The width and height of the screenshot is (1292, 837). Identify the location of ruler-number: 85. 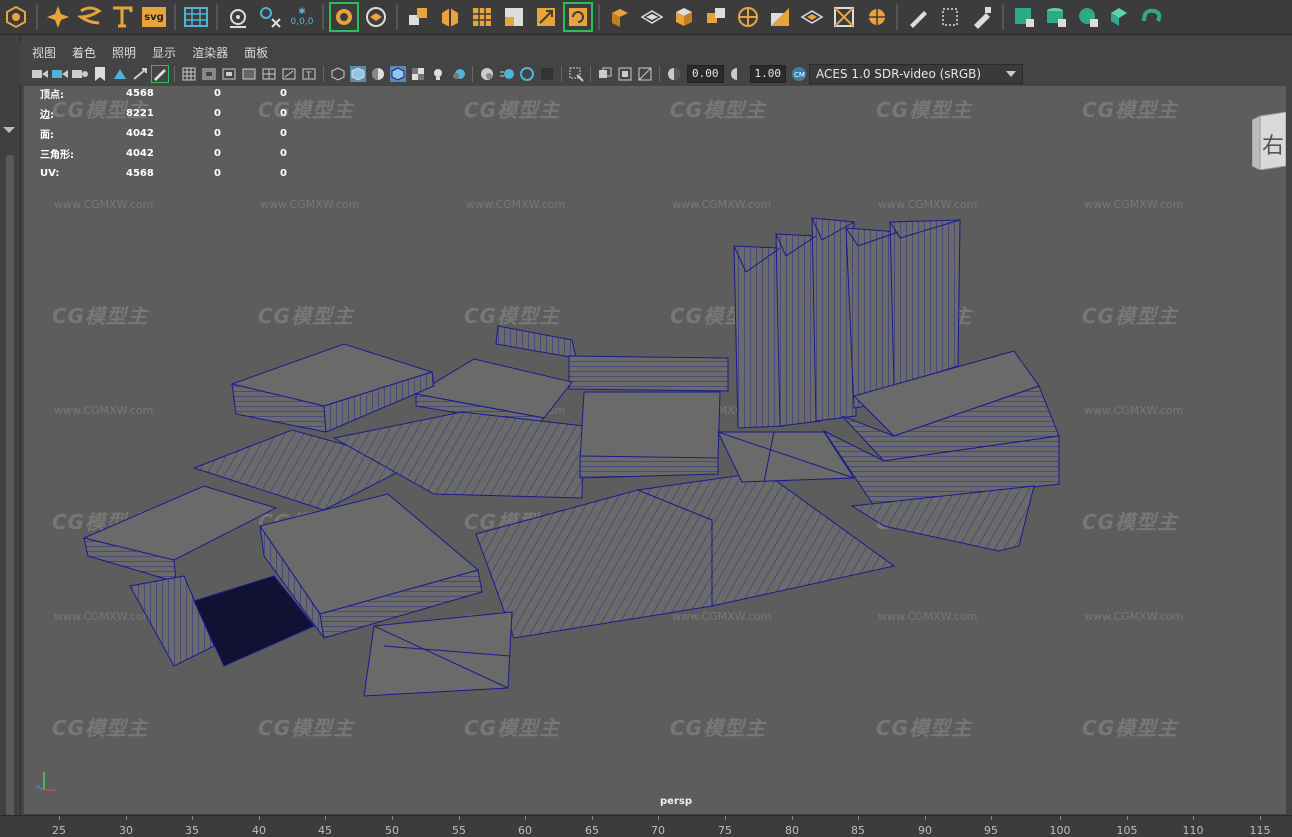
(858, 830).